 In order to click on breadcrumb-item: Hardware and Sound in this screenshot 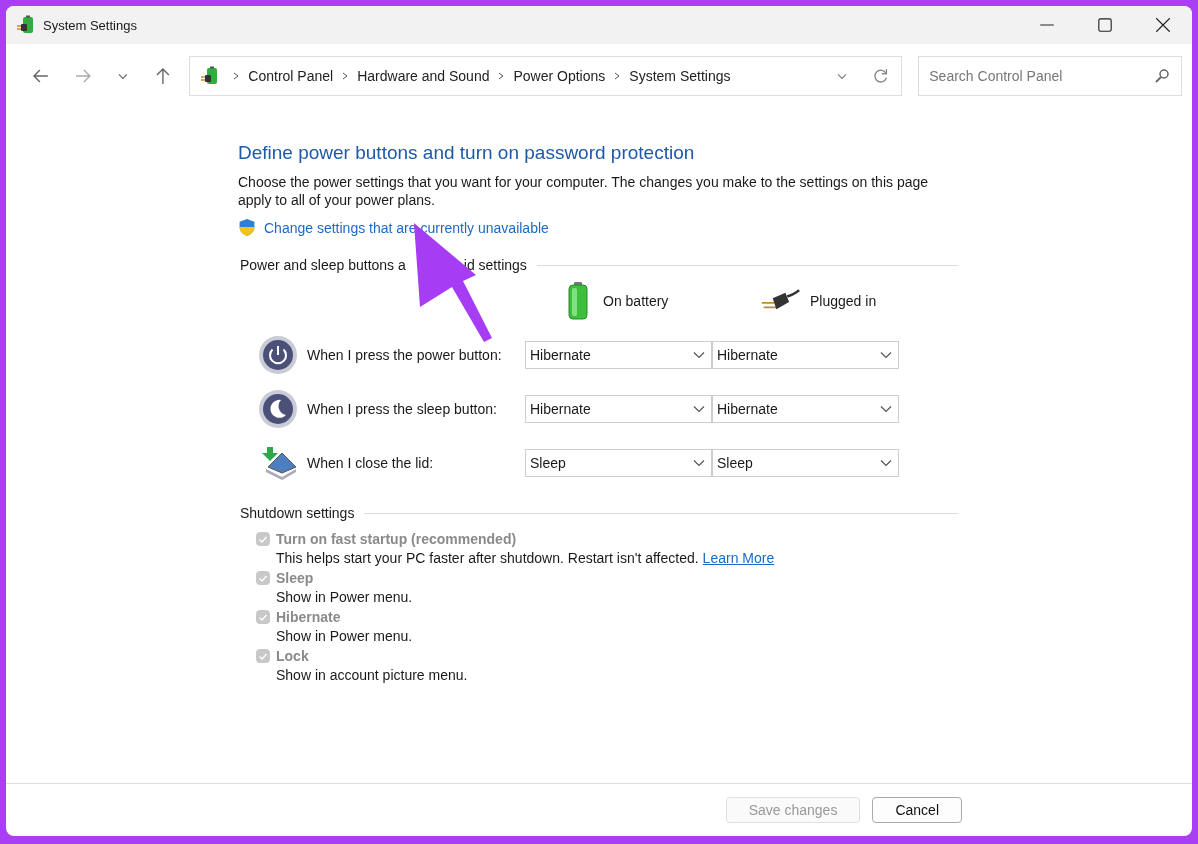, I will do `click(423, 76)`.